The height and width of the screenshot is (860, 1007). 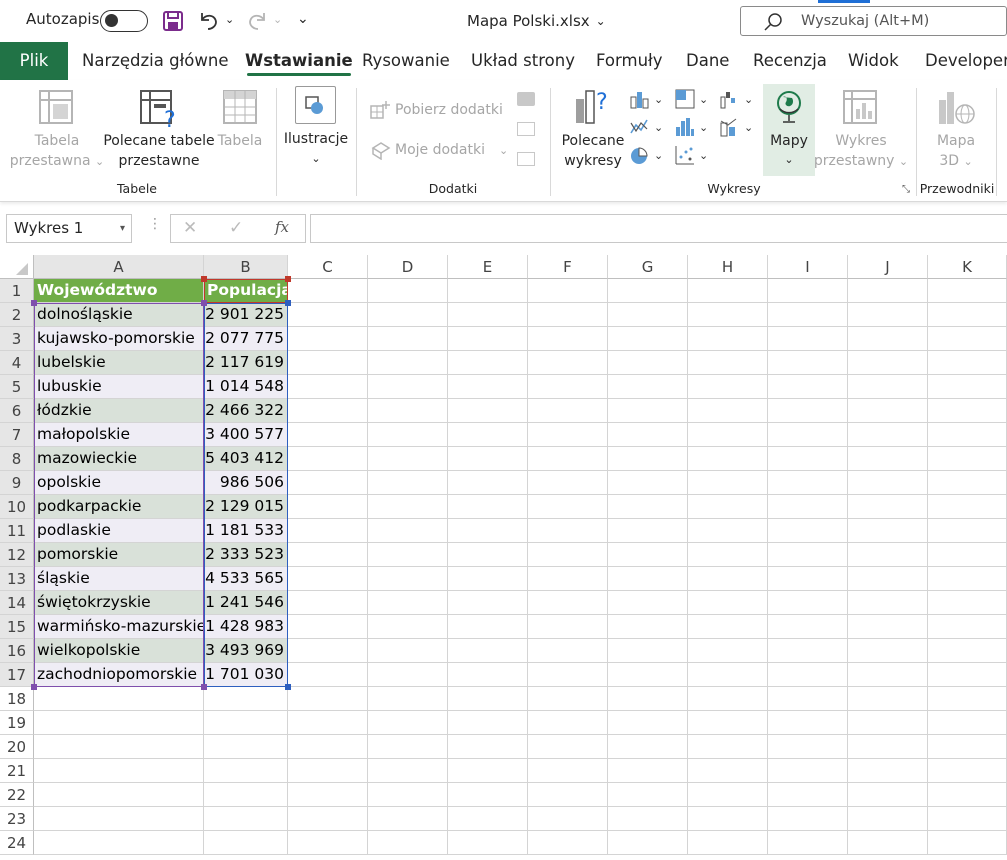 What do you see at coordinates (119, 339) in the screenshot?
I see `cell-wojewodztwo: kujawsko-pomorskie` at bounding box center [119, 339].